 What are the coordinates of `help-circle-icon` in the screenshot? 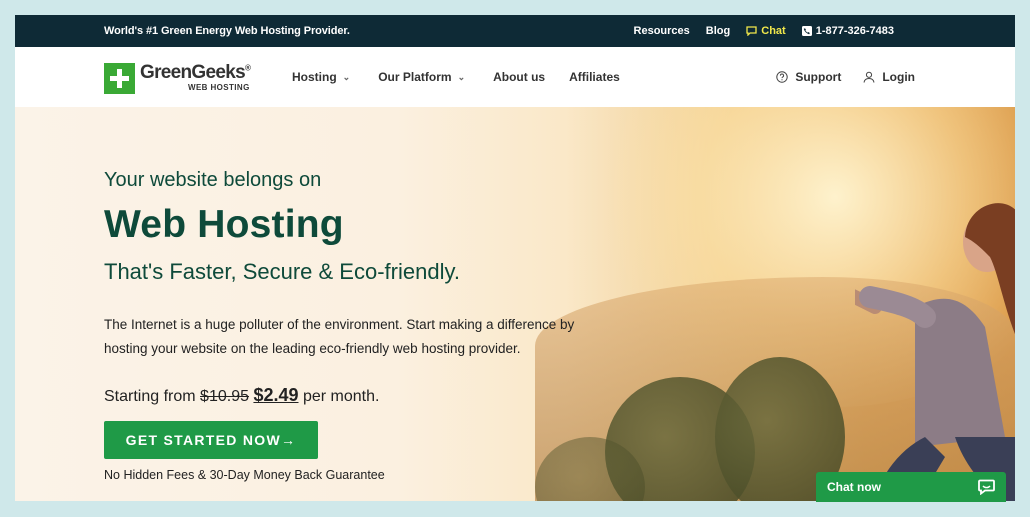 It's located at (782, 77).